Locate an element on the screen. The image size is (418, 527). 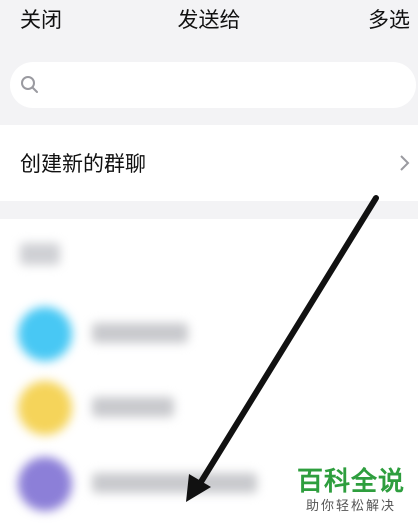
watermark-logo: 百科全说 助你轻松解决 is located at coordinates (351, 494).